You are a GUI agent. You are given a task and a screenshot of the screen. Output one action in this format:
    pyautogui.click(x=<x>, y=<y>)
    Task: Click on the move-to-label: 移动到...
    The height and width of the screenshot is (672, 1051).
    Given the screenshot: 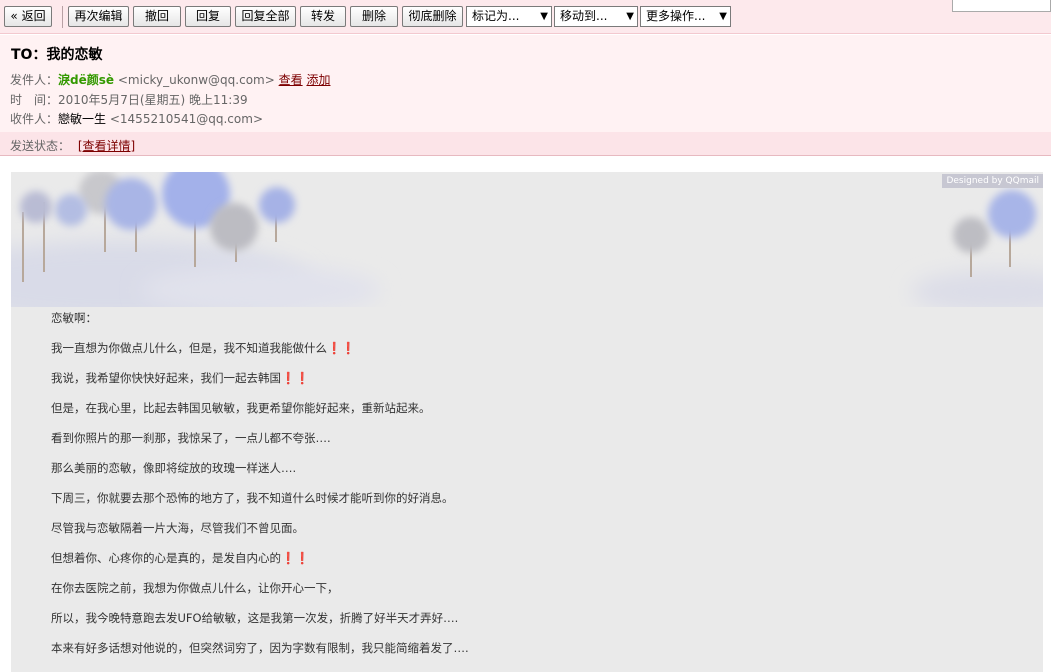 What is the action you would take?
    pyautogui.click(x=584, y=16)
    